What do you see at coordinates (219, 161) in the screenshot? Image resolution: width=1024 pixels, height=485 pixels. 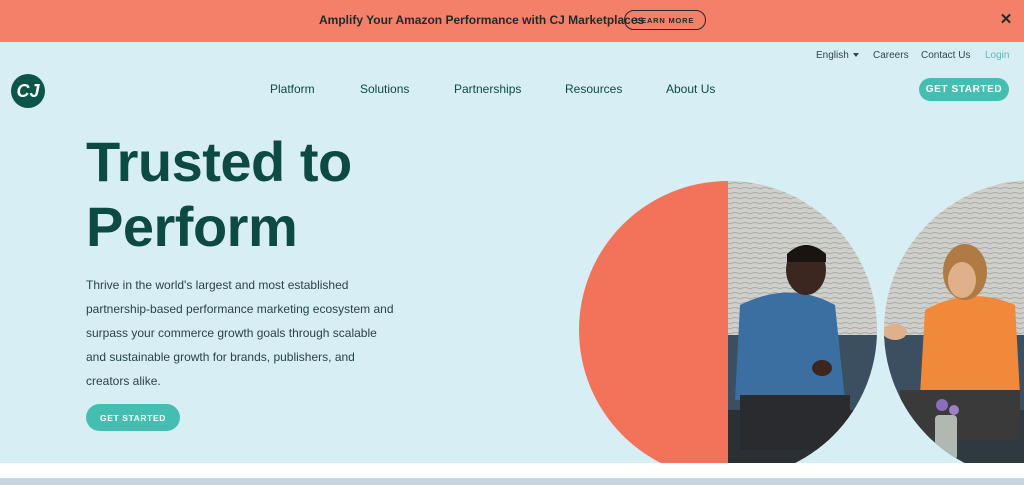 I see `hero-title-line-1: Trusted to` at bounding box center [219, 161].